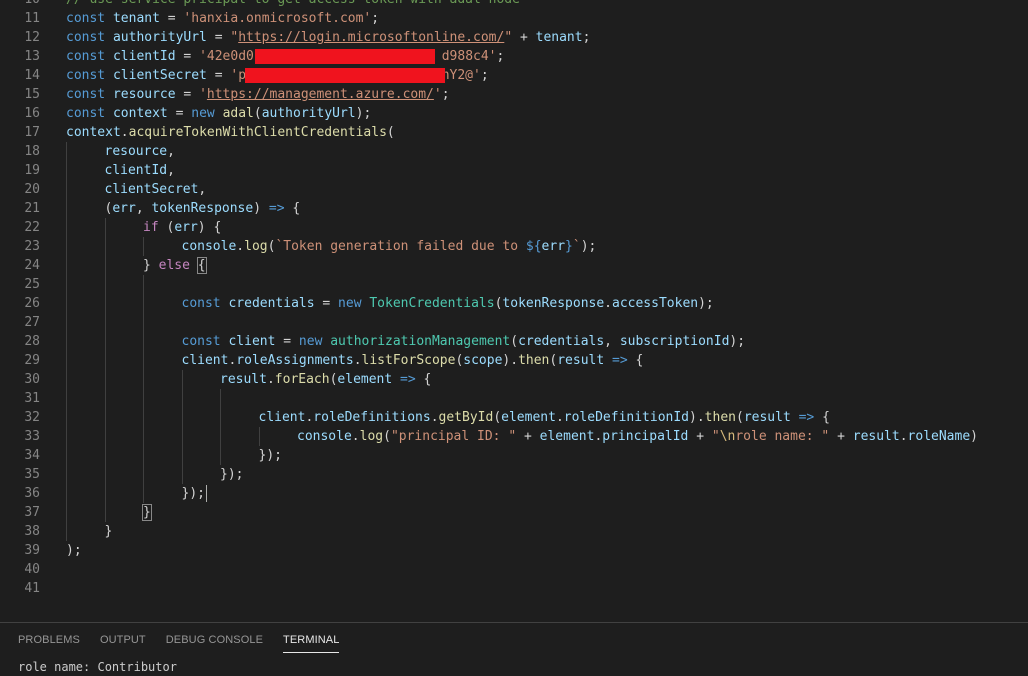 The width and height of the screenshot is (1028, 676). What do you see at coordinates (32, 265) in the screenshot?
I see `line-number: 24` at bounding box center [32, 265].